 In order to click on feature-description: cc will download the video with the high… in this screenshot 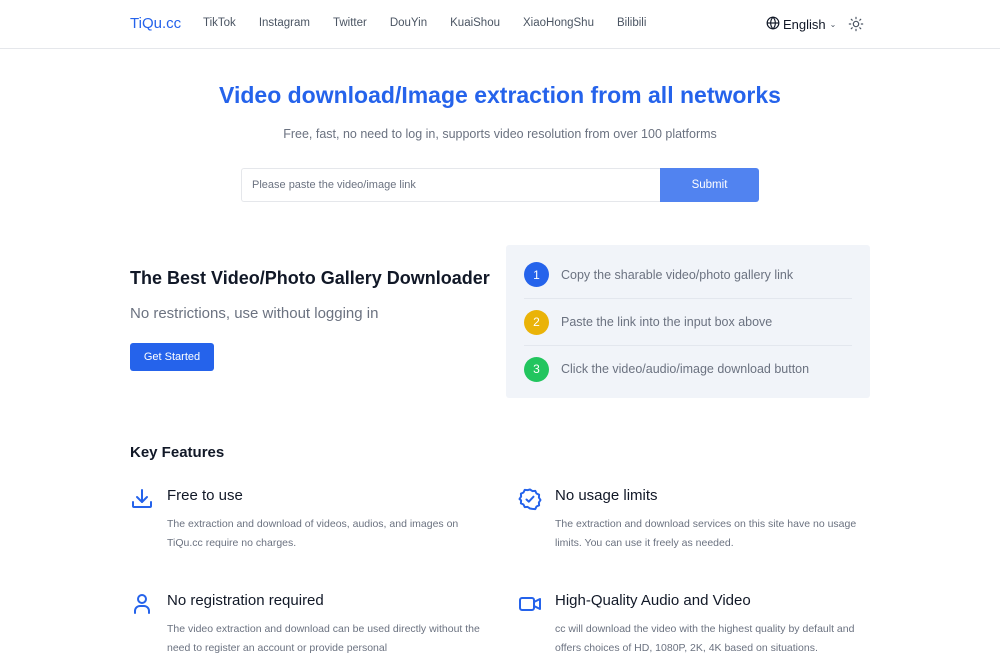, I will do `click(705, 638)`.